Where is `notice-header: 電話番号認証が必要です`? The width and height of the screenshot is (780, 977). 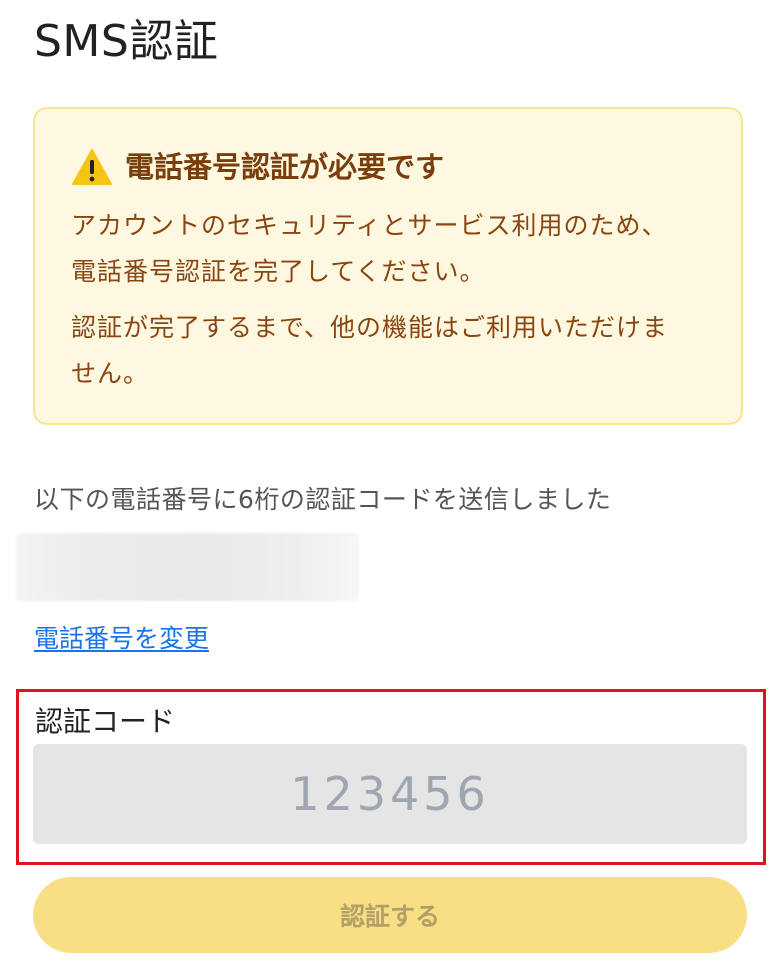 notice-header: 電話番号認証が必要です is located at coordinates (389, 167).